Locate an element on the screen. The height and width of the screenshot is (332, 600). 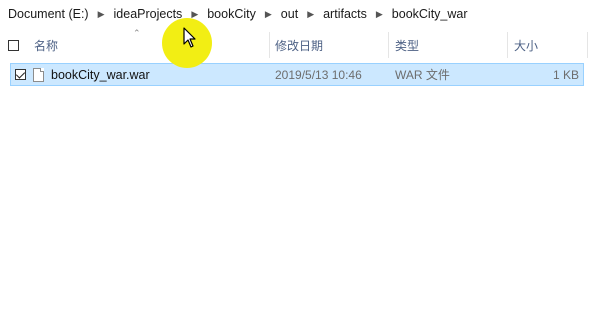
select-all-checkbox is located at coordinates (13, 45).